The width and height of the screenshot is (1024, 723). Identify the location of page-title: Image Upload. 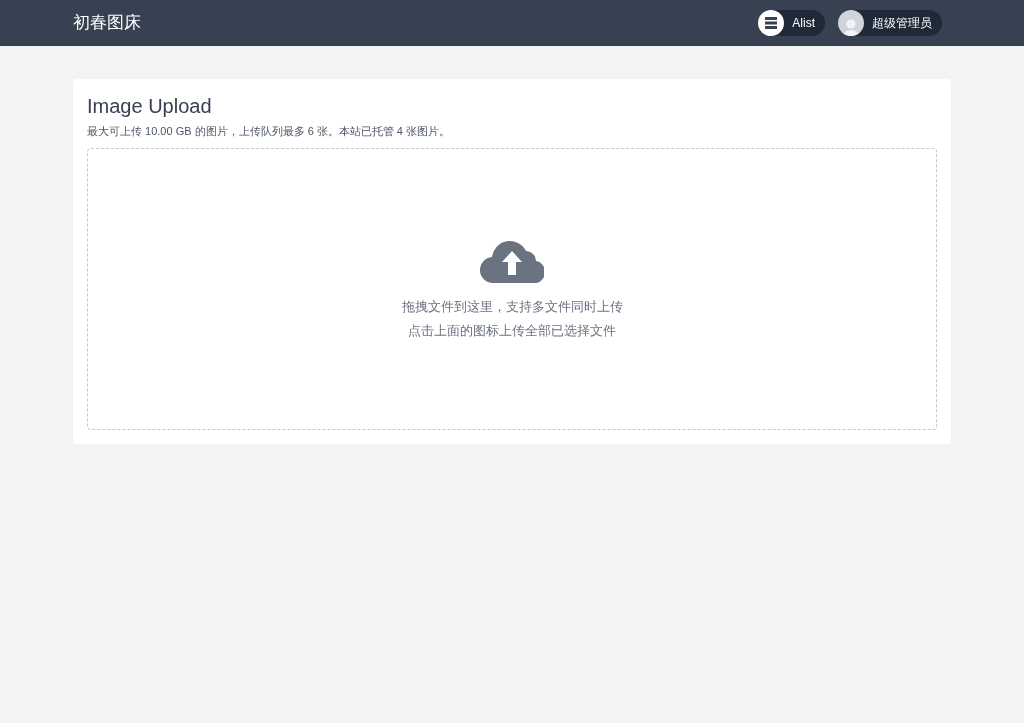
(150, 106).